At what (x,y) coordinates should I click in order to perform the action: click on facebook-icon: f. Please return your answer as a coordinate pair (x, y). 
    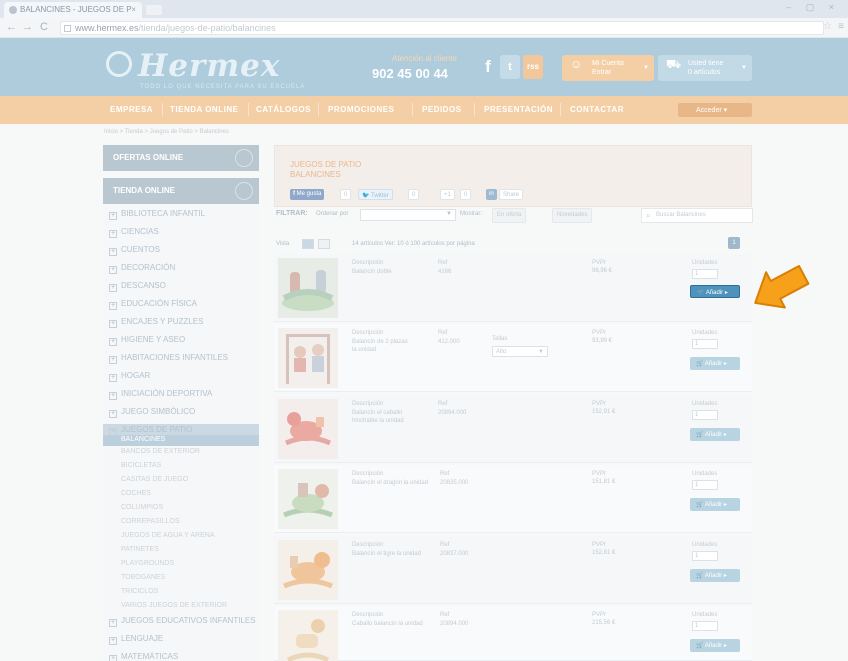
    Looking at the image, I should click on (488, 67).